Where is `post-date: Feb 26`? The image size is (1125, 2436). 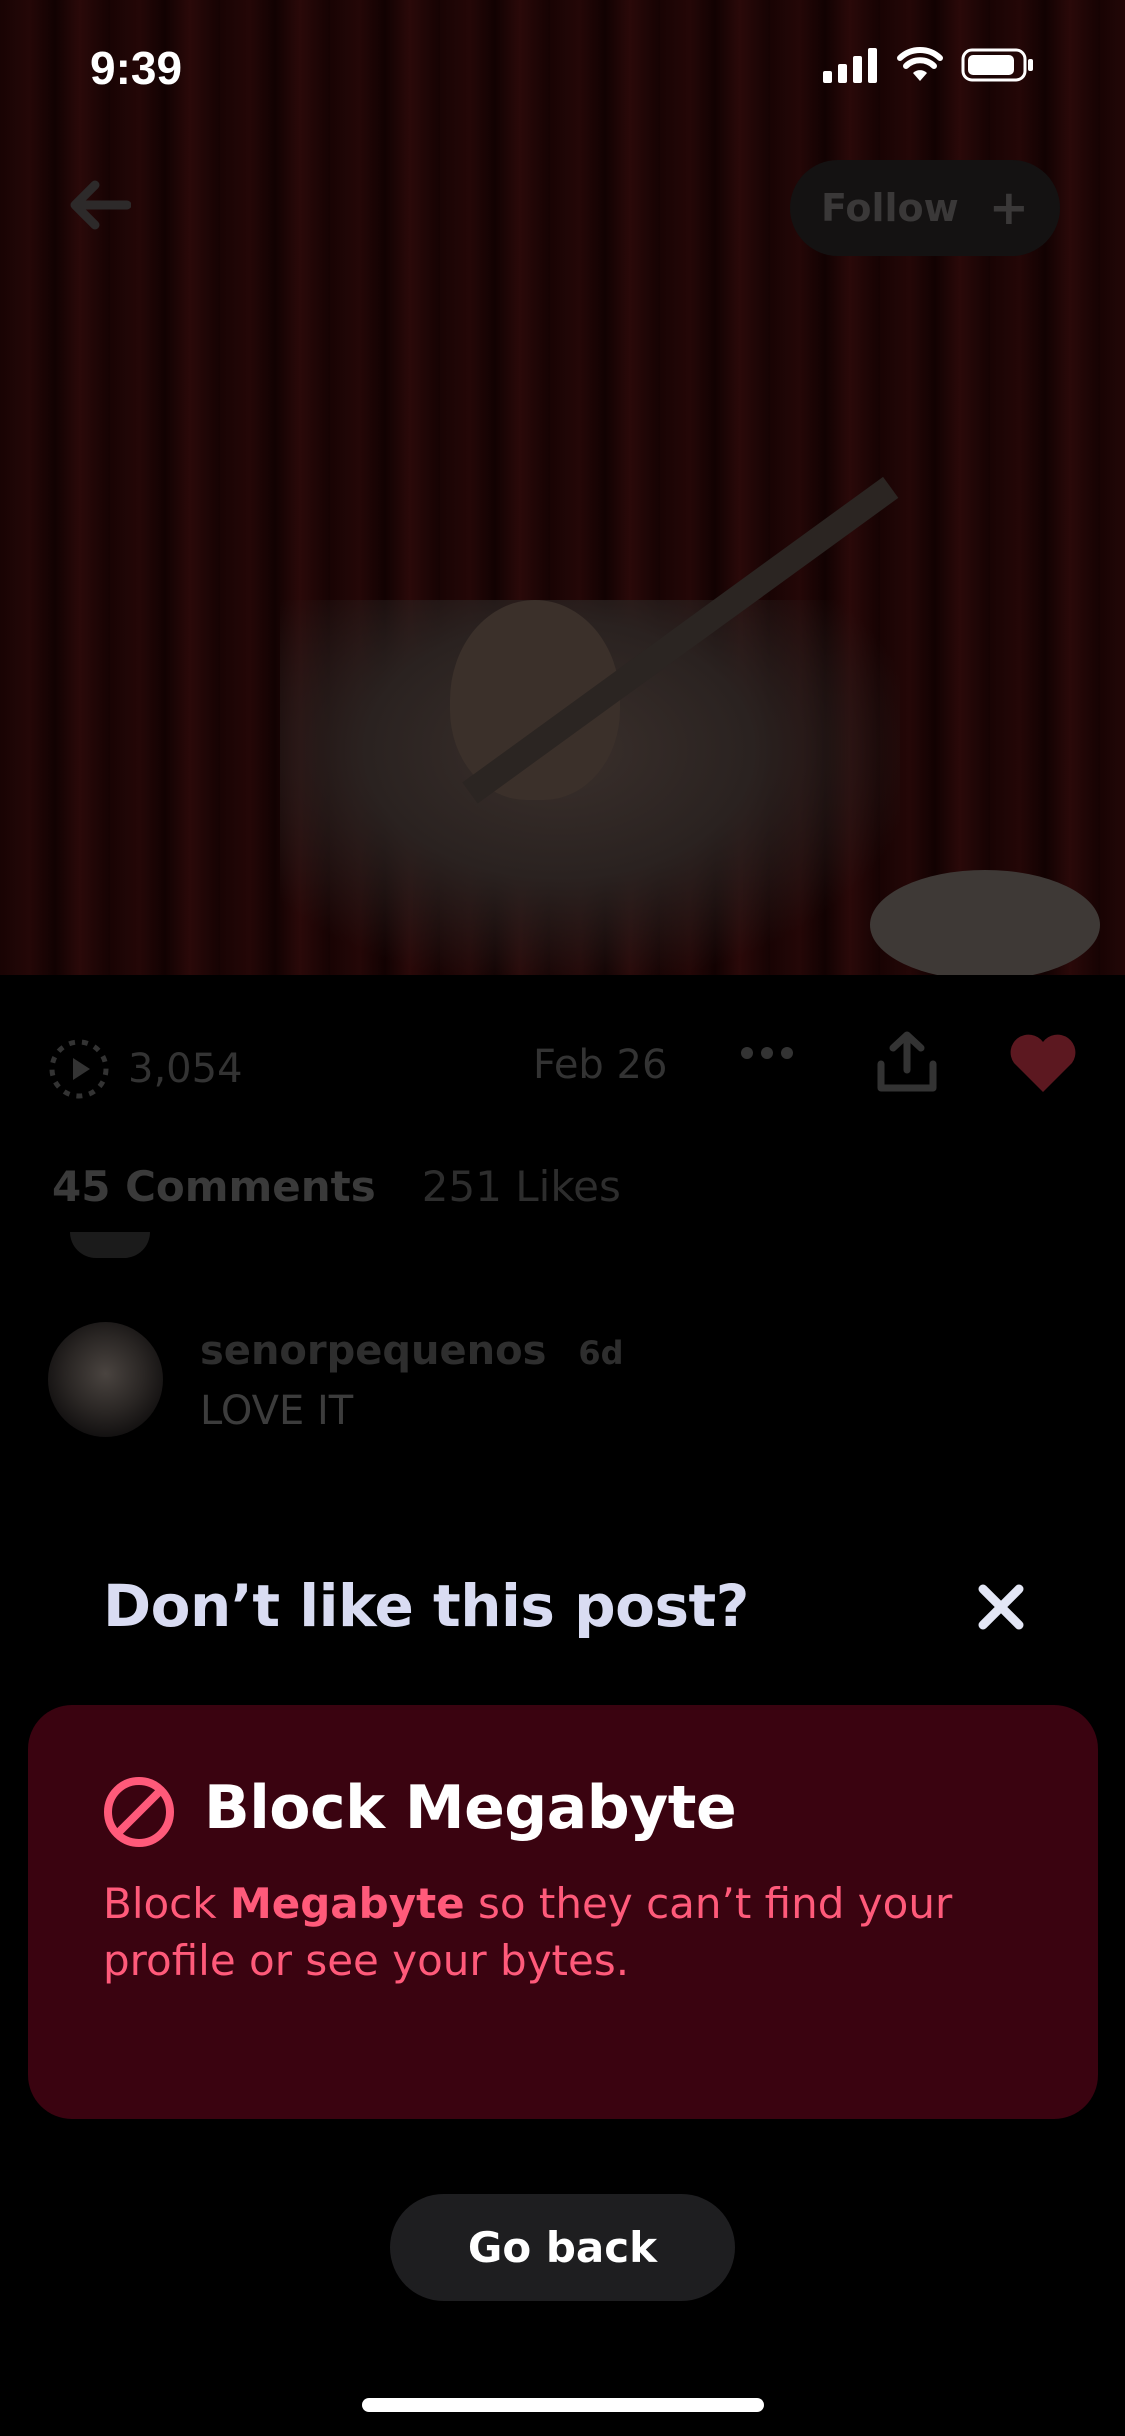
post-date: Feb 26 is located at coordinates (600, 1065).